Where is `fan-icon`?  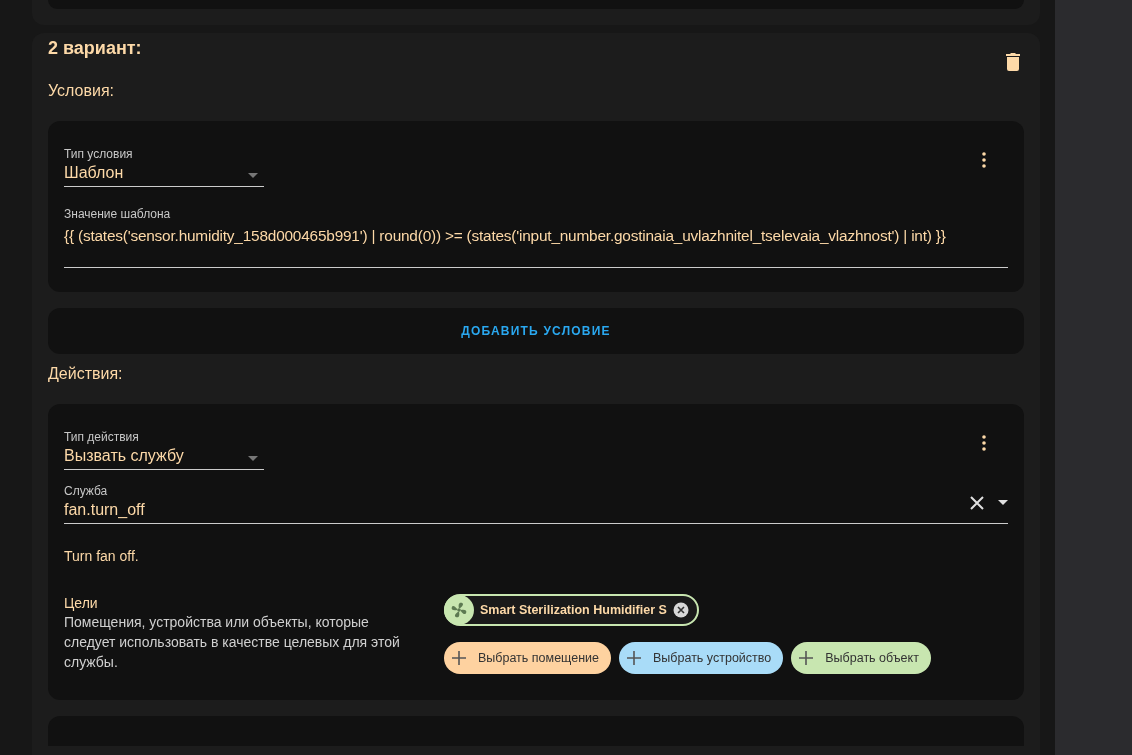
fan-icon is located at coordinates (459, 610).